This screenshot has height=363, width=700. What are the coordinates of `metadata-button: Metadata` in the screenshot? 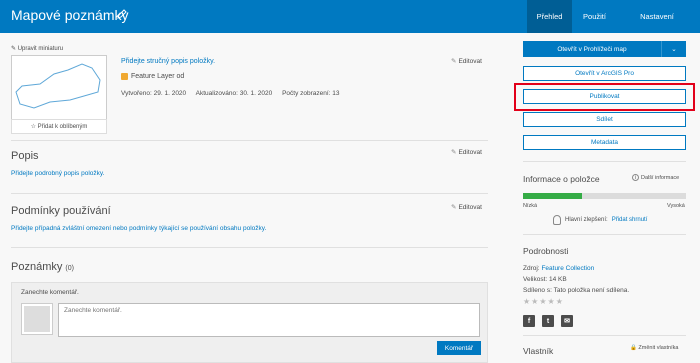 It's located at (604, 142).